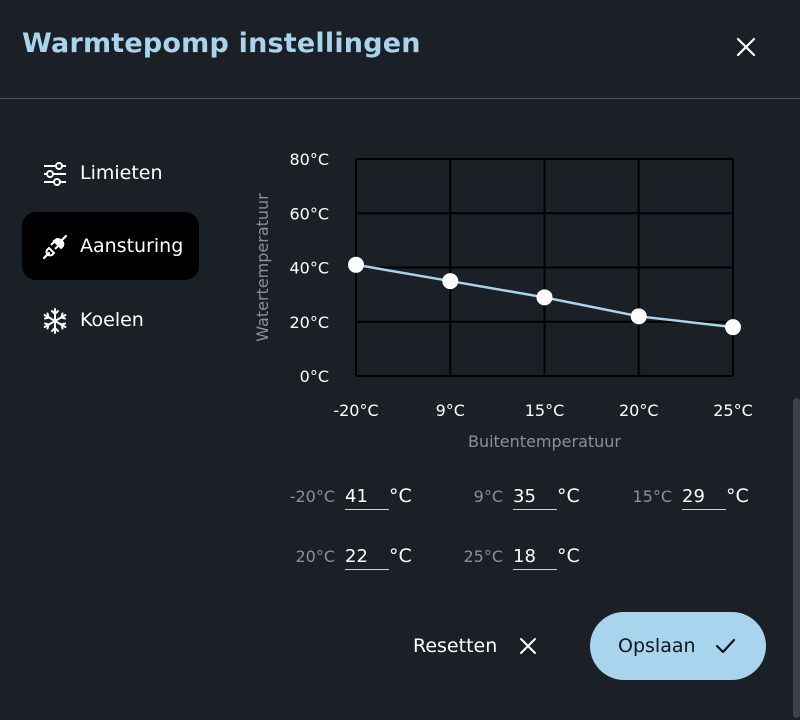  I want to click on x-axis-label: Buitentemperatuur, so click(544, 441).